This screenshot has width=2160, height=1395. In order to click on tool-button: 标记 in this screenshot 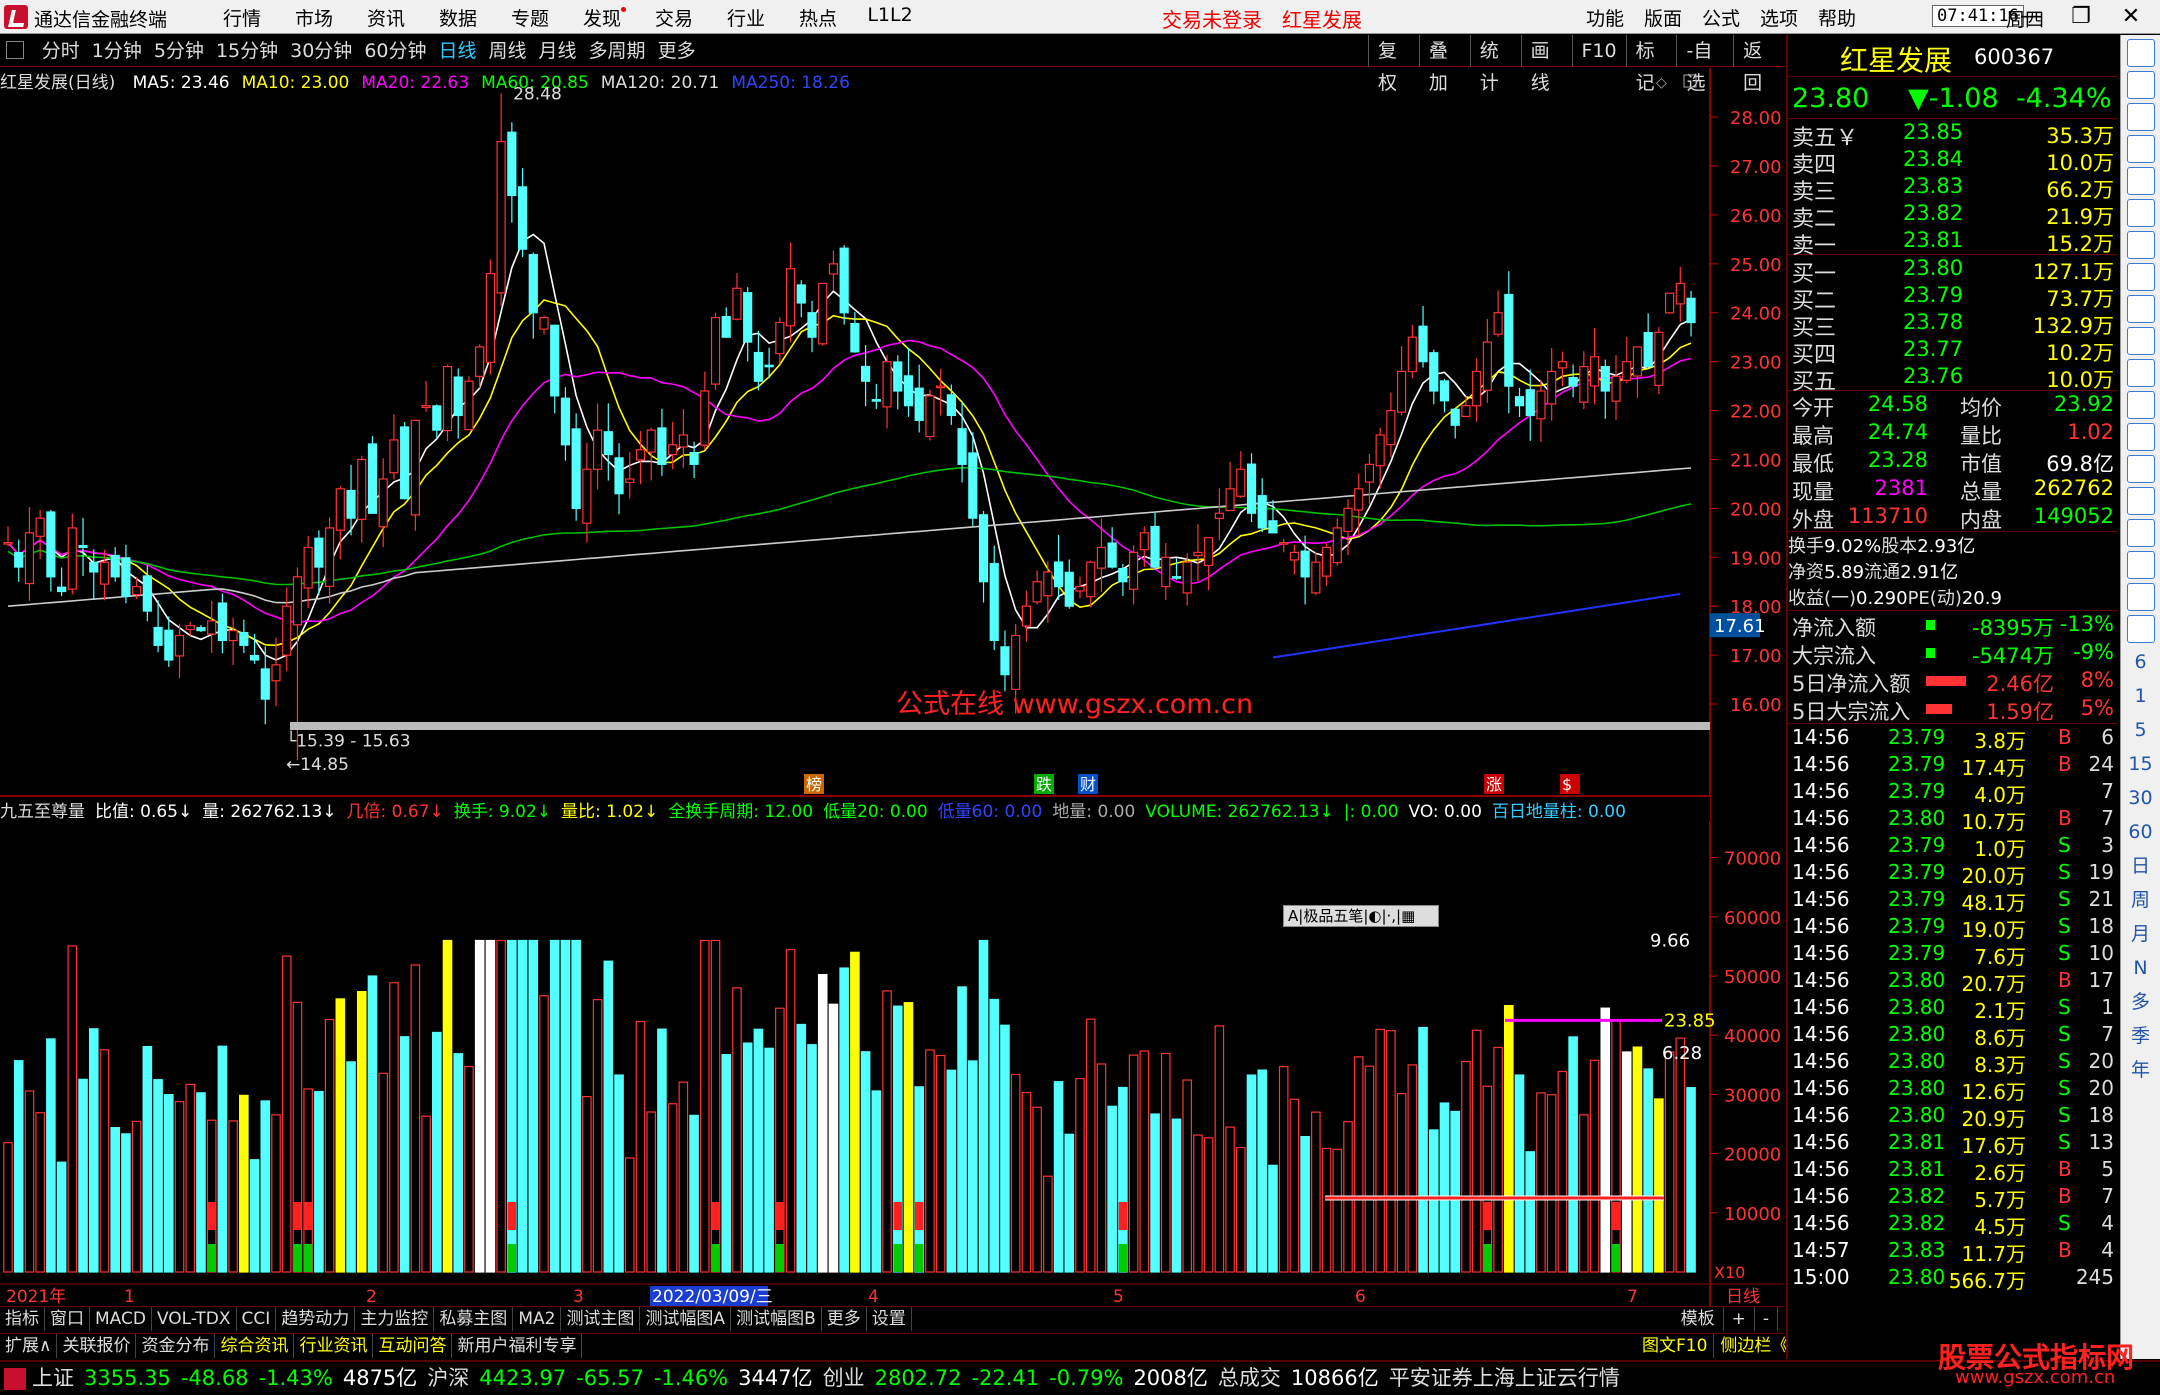, I will do `click(1651, 64)`.